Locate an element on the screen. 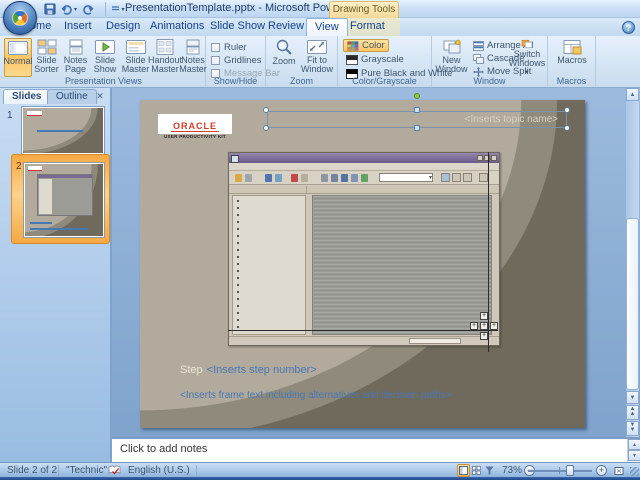 The width and height of the screenshot is (640, 480). handle-top-left is located at coordinates (266, 110).